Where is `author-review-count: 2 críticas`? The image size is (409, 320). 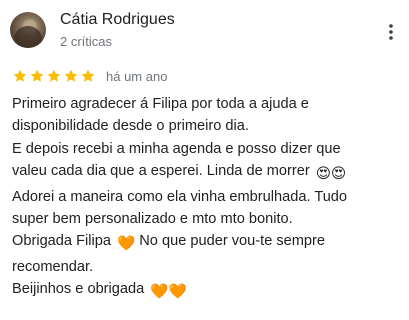 author-review-count: 2 críticas is located at coordinates (86, 41).